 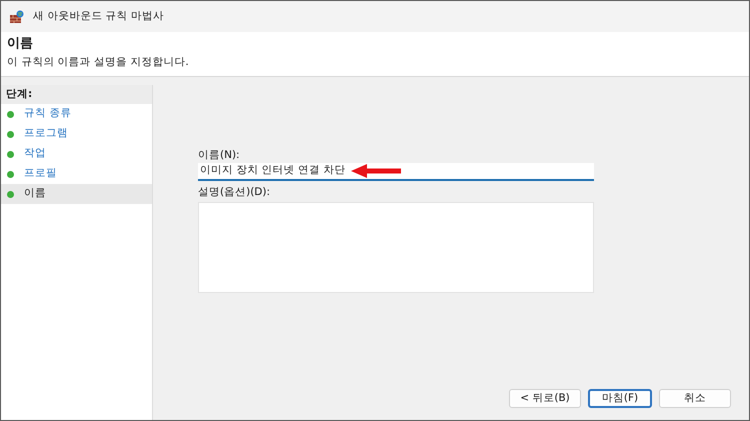 What do you see at coordinates (76, 94) in the screenshot?
I see `steps-heading: 단계:` at bounding box center [76, 94].